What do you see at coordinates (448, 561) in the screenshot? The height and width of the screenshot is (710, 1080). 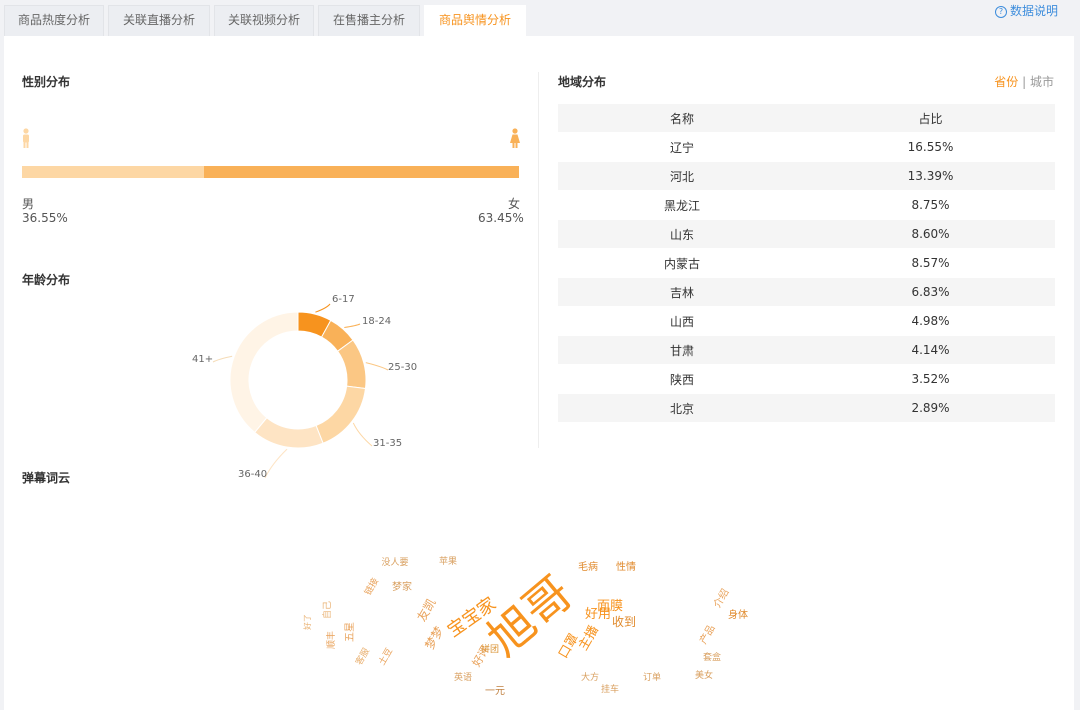 I see `cloud-word: 苹果` at bounding box center [448, 561].